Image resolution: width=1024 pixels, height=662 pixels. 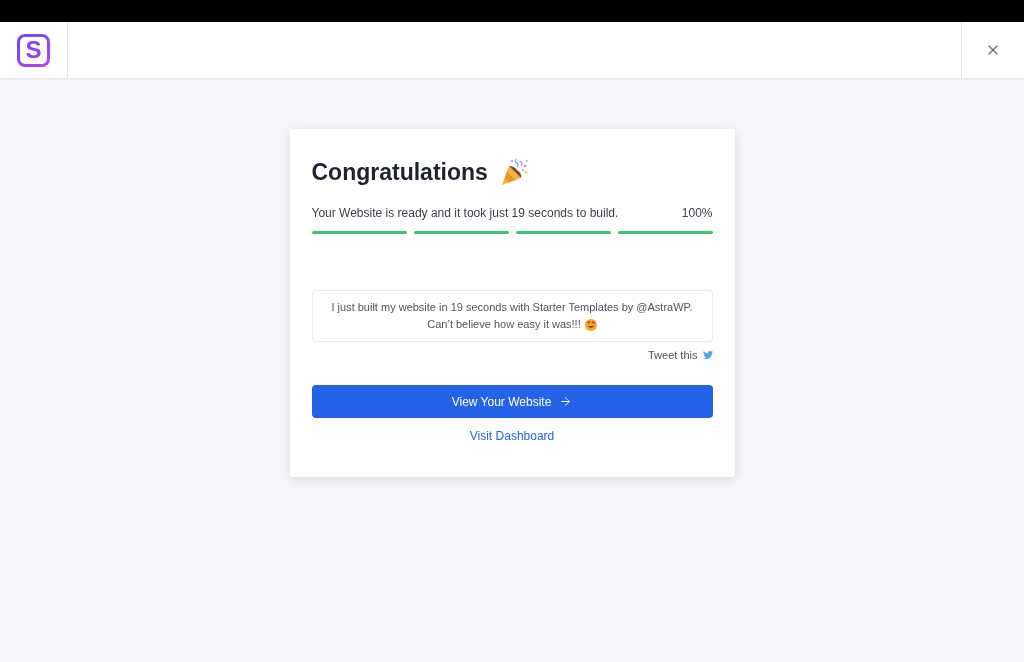 I want to click on tweet-text: I just built my website in 19 seconds with Starter Templates by @AstraWP., so click(x=512, y=307).